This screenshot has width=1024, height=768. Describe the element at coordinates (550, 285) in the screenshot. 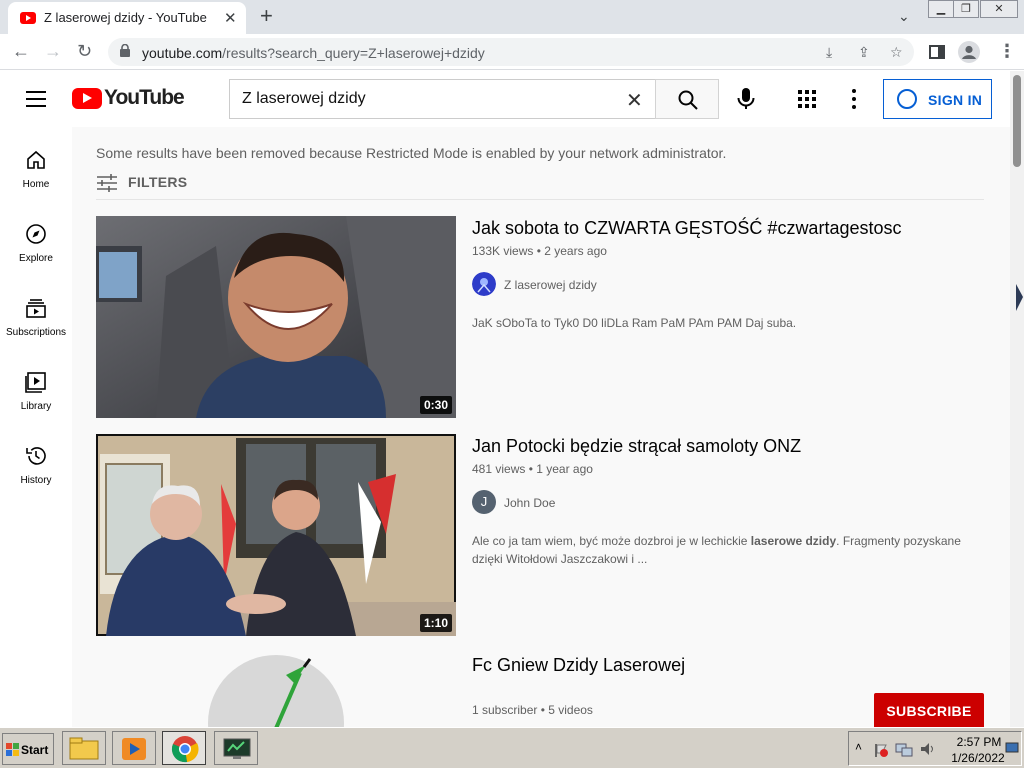

I see `channel-name: Z laserowej dzidy` at that location.